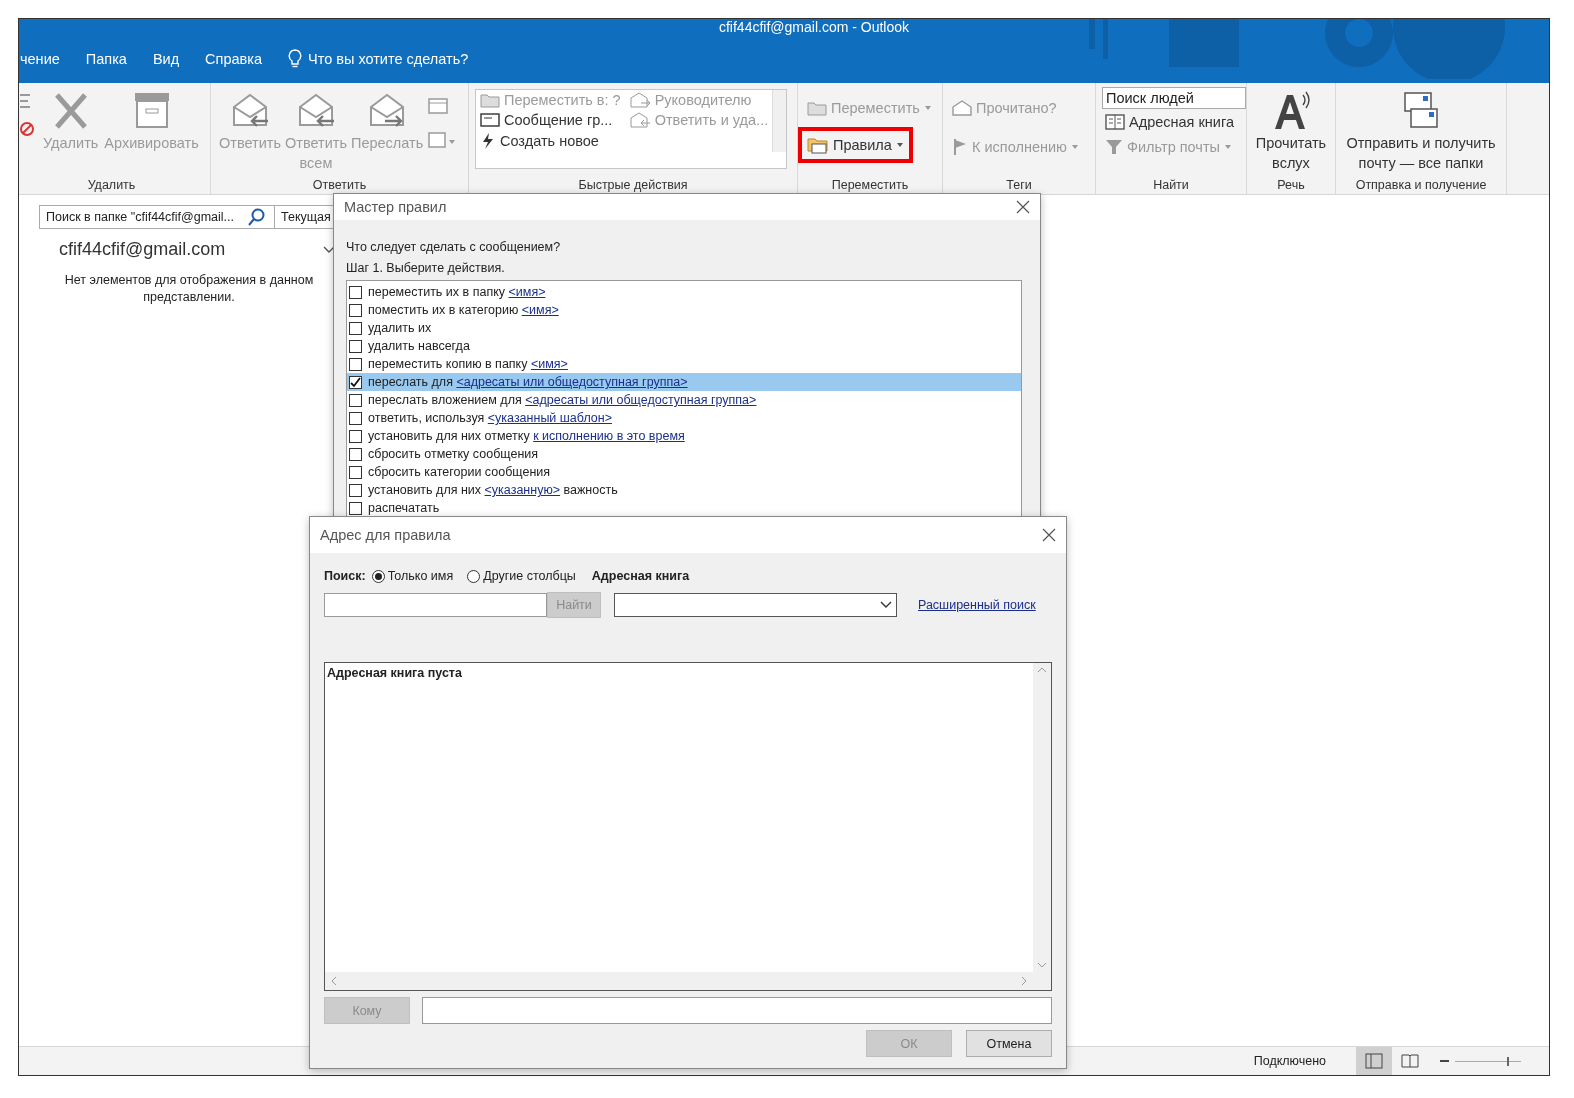 The height and width of the screenshot is (1098, 1574). I want to click on group-label: Ответить, so click(339, 186).